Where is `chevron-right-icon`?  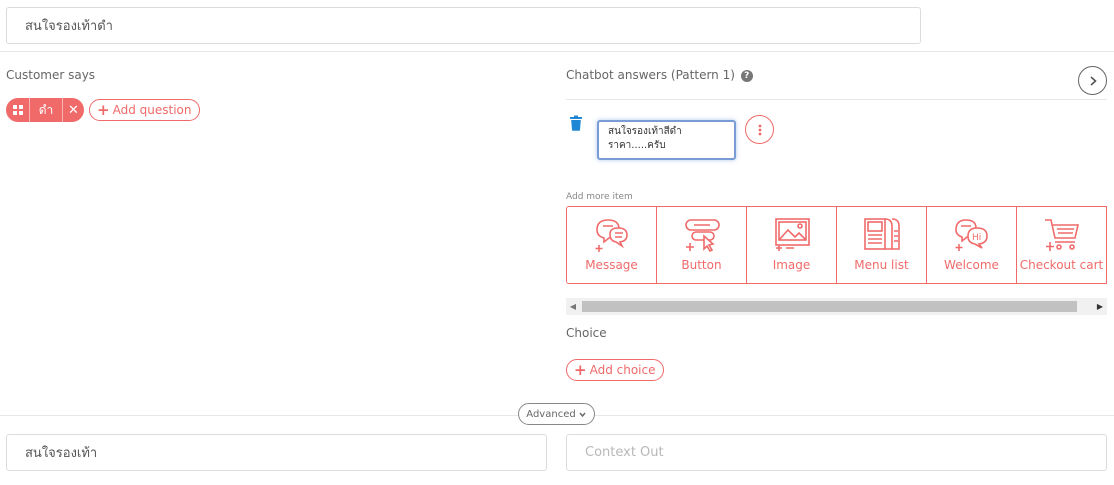 chevron-right-icon is located at coordinates (1093, 80).